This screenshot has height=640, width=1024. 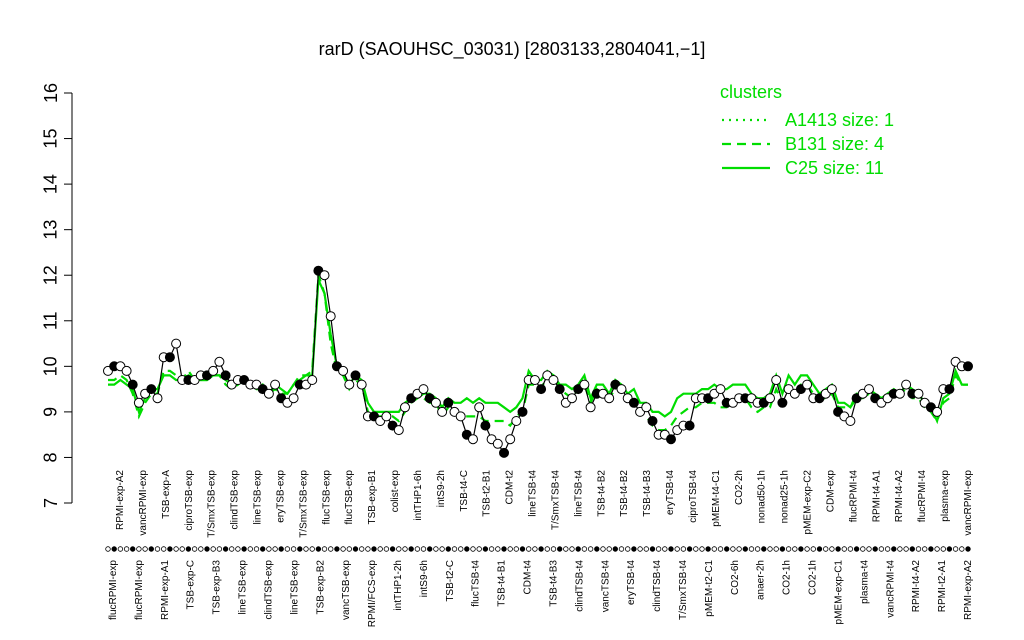 I want to click on bottom-tick-label: clindTSB-exp, so click(x=269, y=590).